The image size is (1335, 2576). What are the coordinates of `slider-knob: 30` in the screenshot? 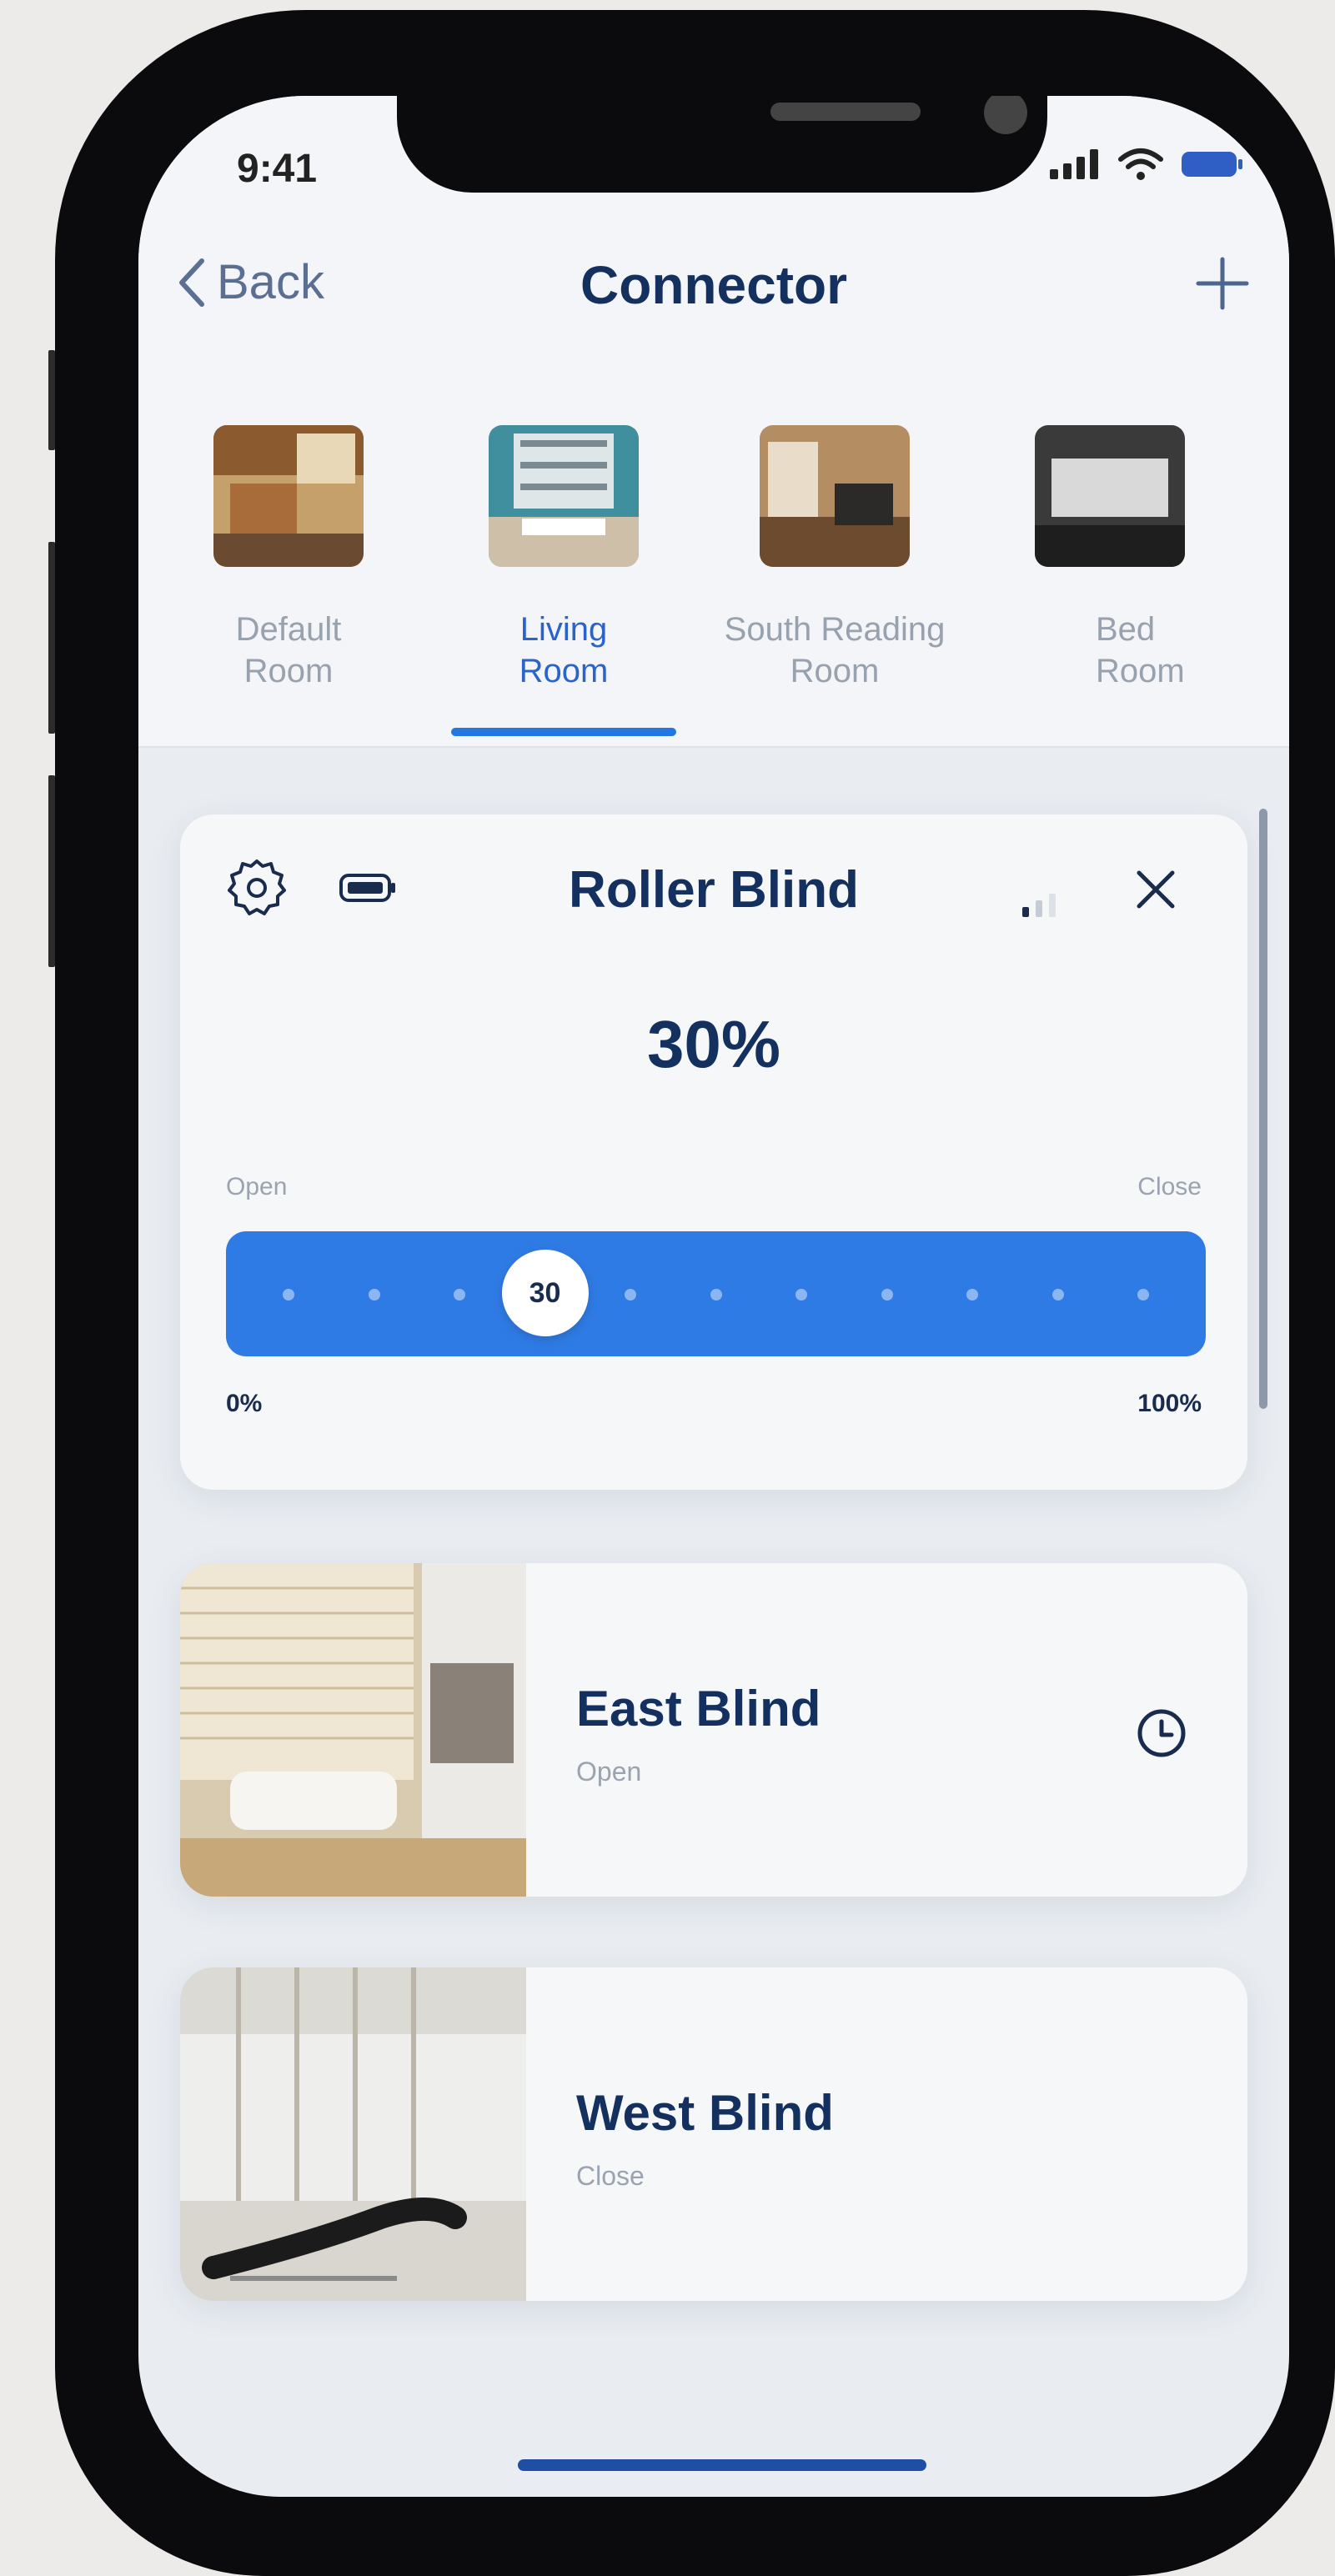 It's located at (545, 1293).